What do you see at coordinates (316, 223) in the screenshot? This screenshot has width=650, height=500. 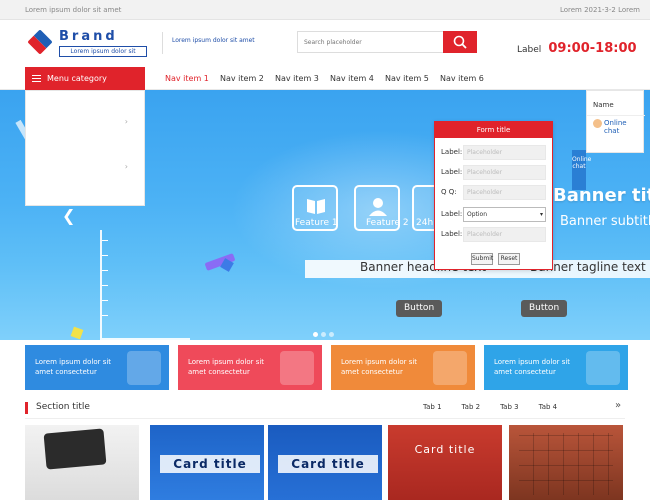 I see `feature-knowledge-label: Feature 1` at bounding box center [316, 223].